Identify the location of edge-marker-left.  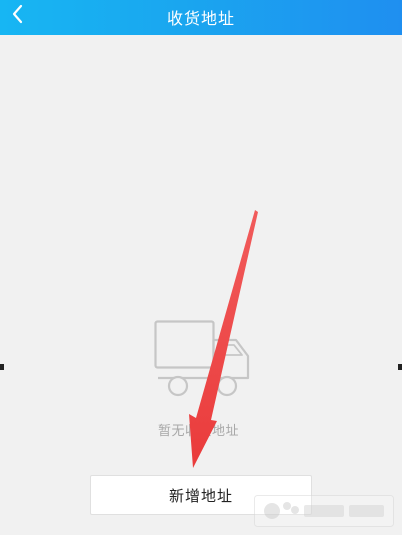
(2, 367).